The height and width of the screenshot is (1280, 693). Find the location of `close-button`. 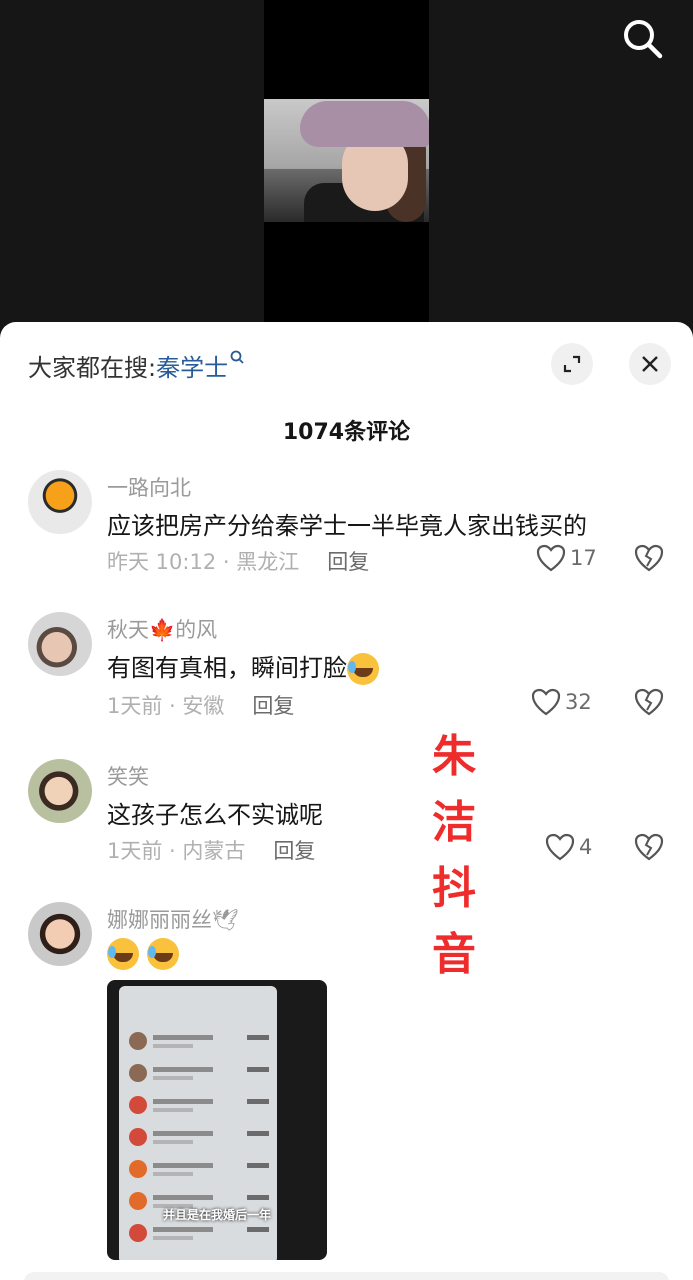

close-button is located at coordinates (650, 364).